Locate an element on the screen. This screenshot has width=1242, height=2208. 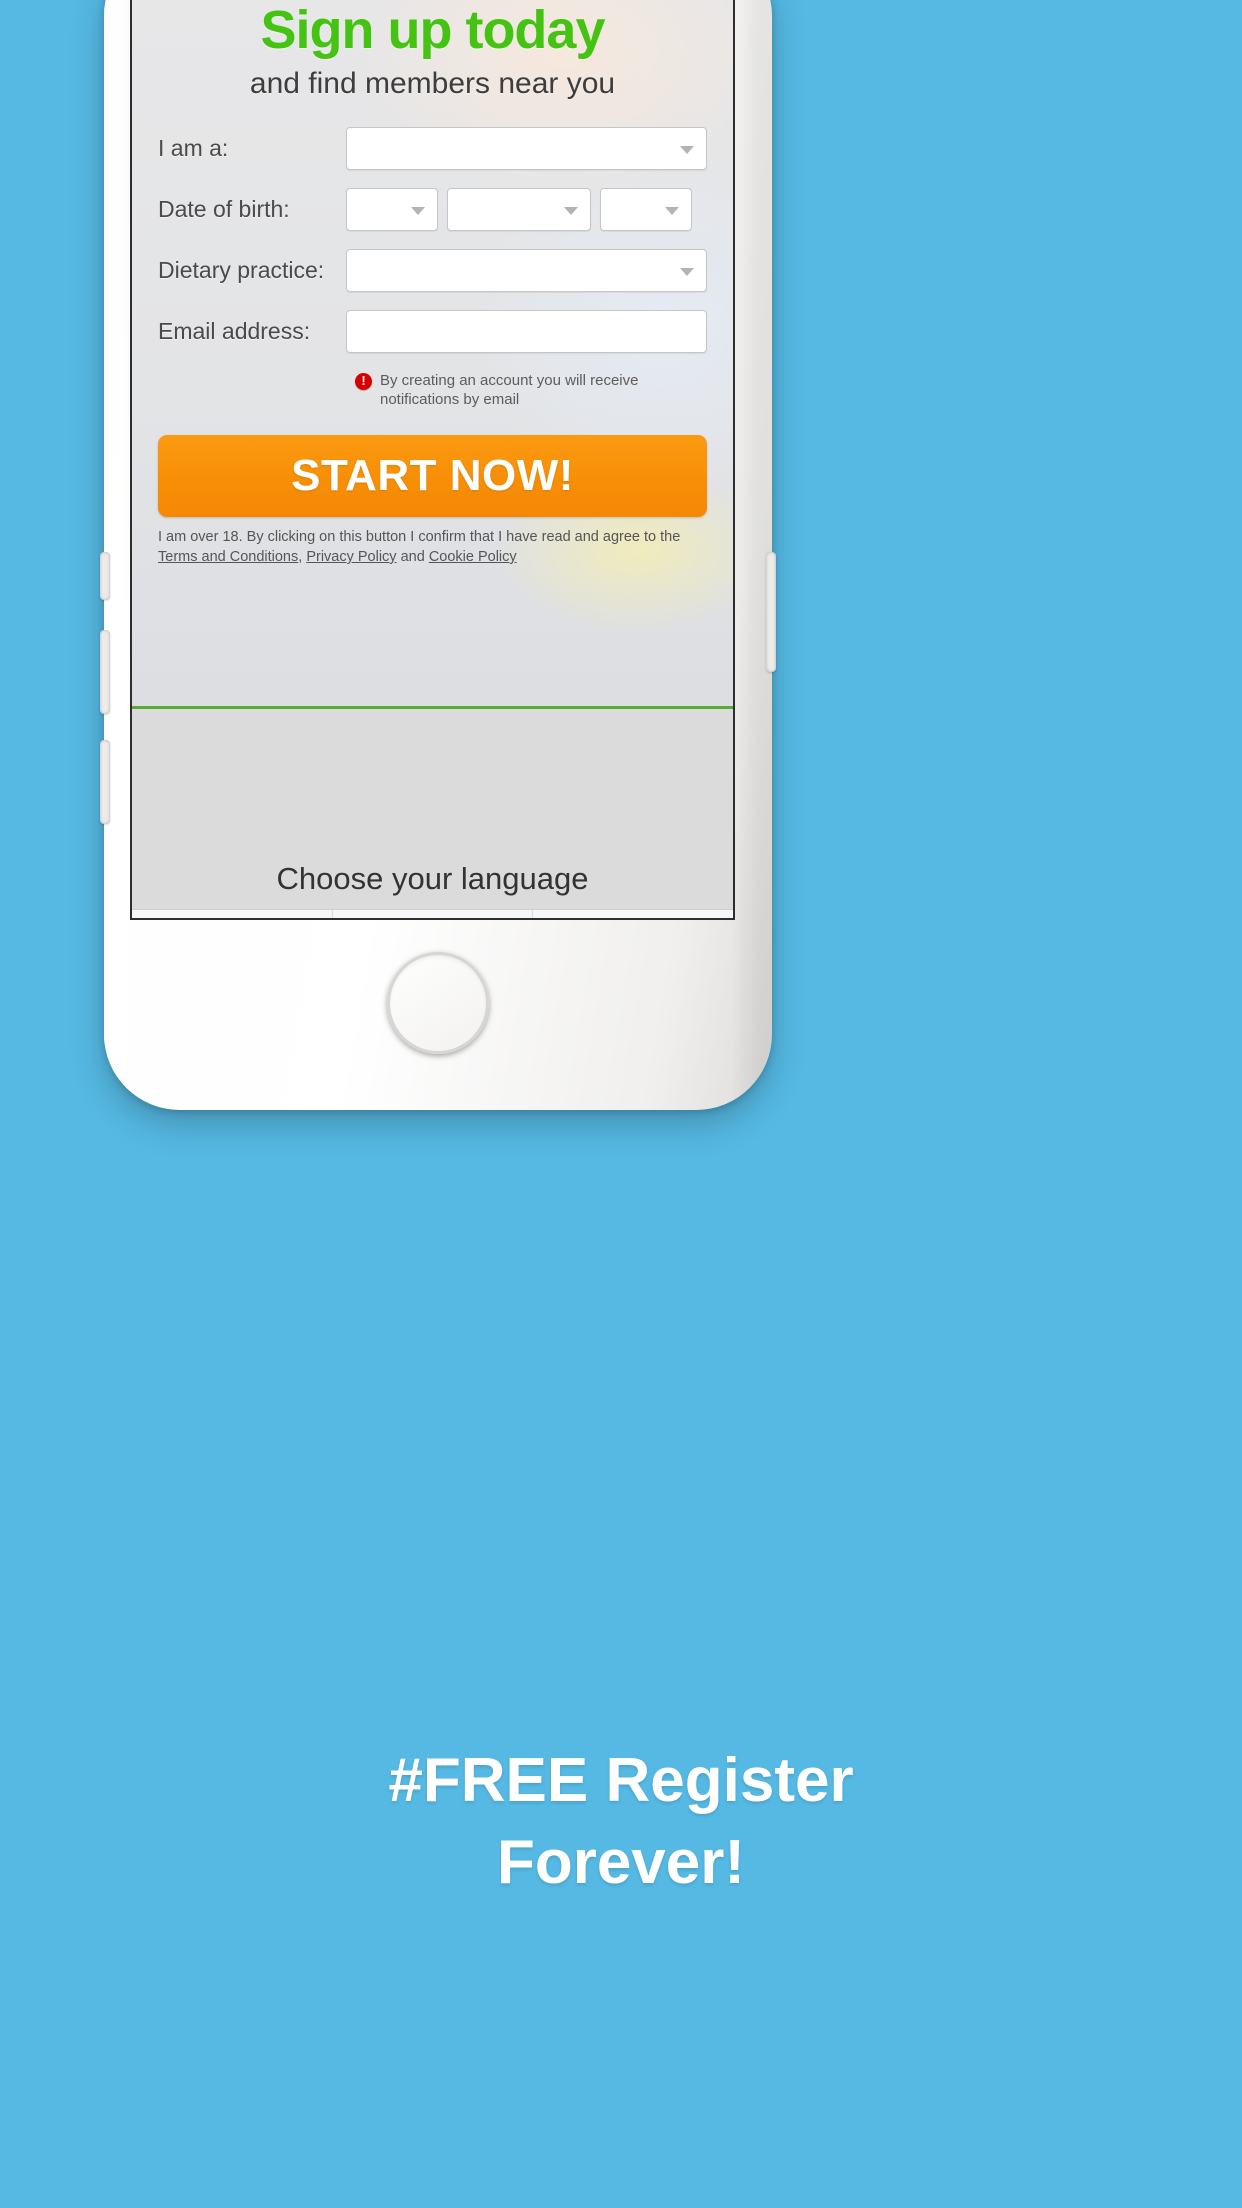
page-subtitle: and find members near you is located at coordinates (432, 83).